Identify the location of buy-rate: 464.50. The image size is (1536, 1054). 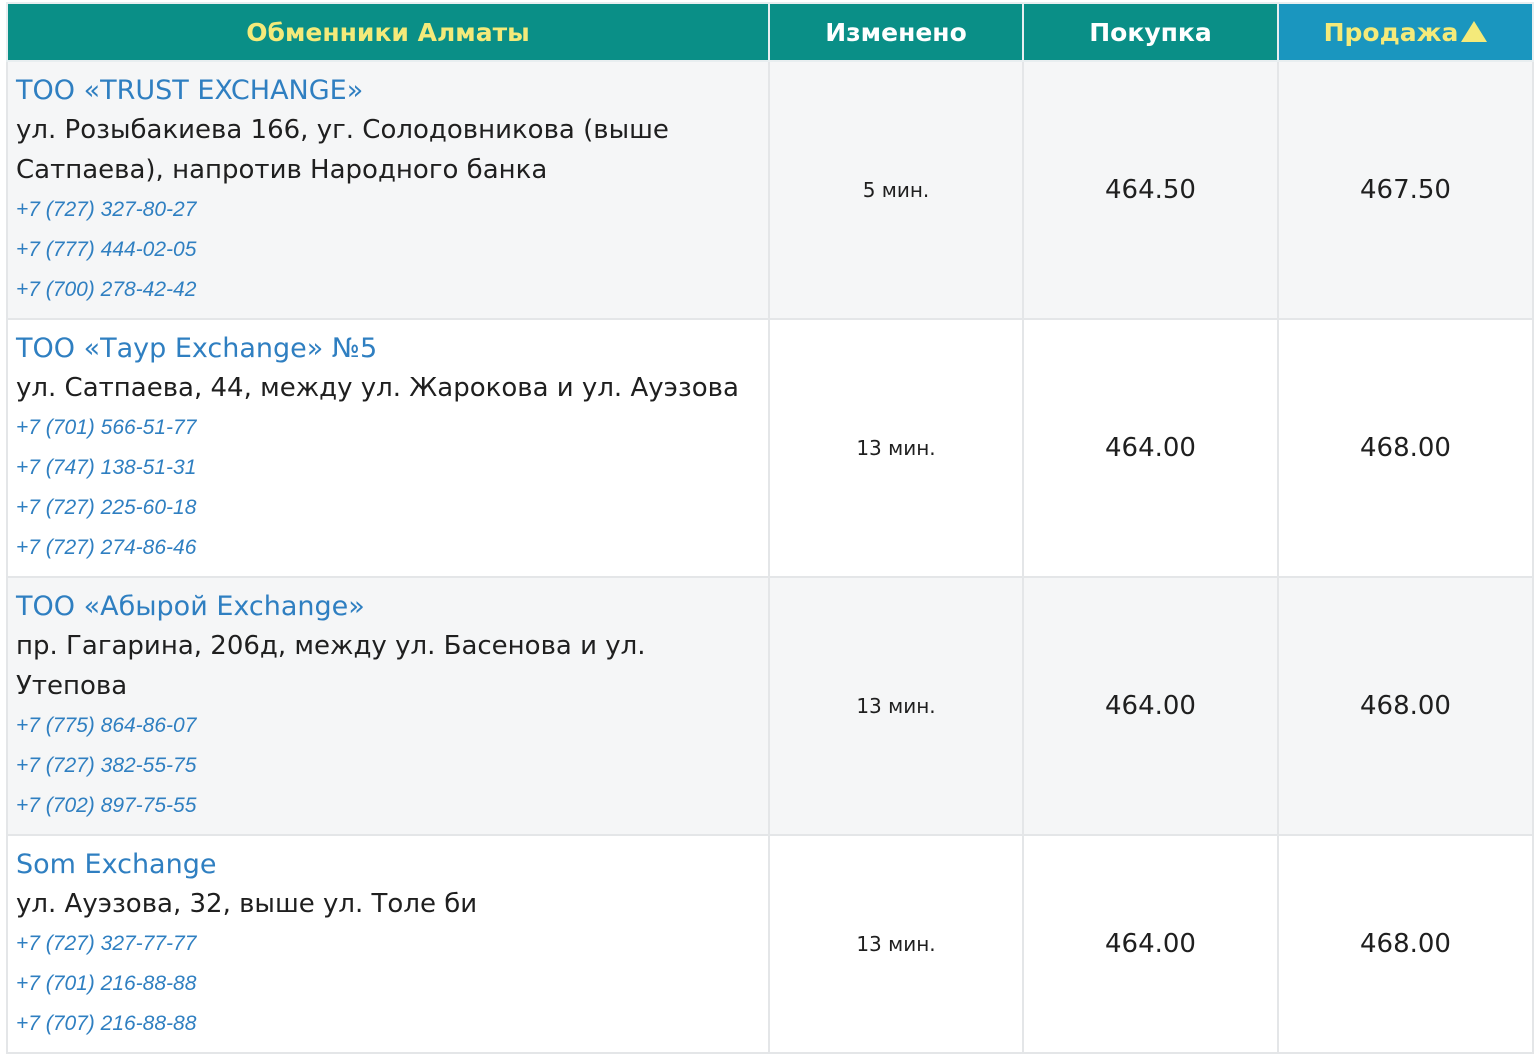
(1150, 190).